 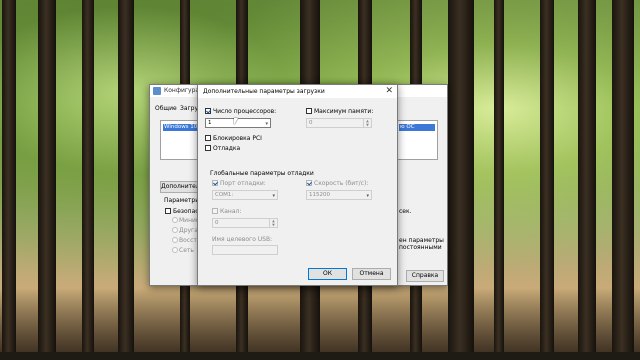 I want to click on global-debug-label: Глобальные параметры отладки, so click(x=262, y=173).